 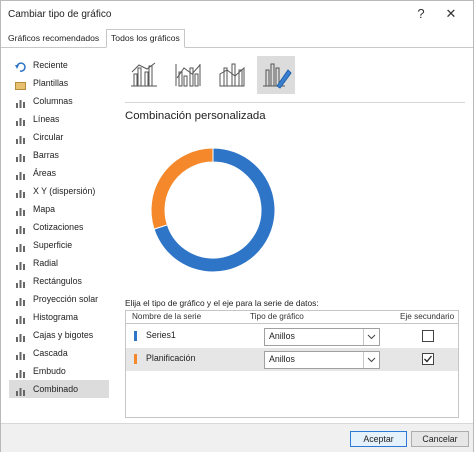 I want to click on sidebar-item-histogram: Histograma, so click(x=59, y=317).